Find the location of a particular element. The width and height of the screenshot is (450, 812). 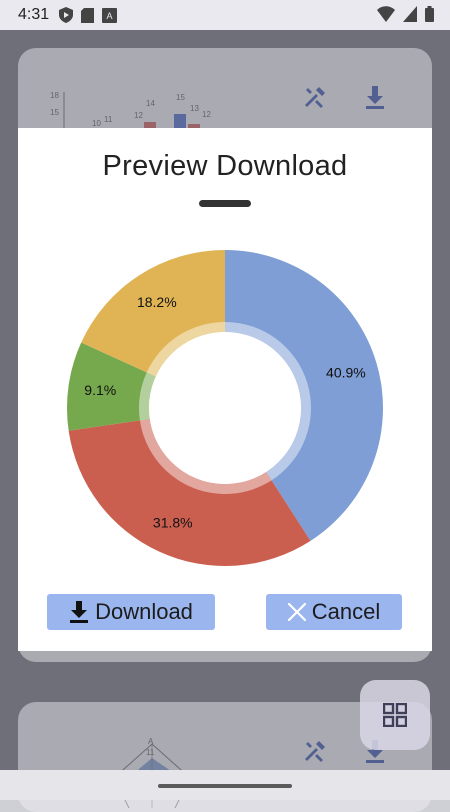

status-left-icons: A is located at coordinates (88, 15).